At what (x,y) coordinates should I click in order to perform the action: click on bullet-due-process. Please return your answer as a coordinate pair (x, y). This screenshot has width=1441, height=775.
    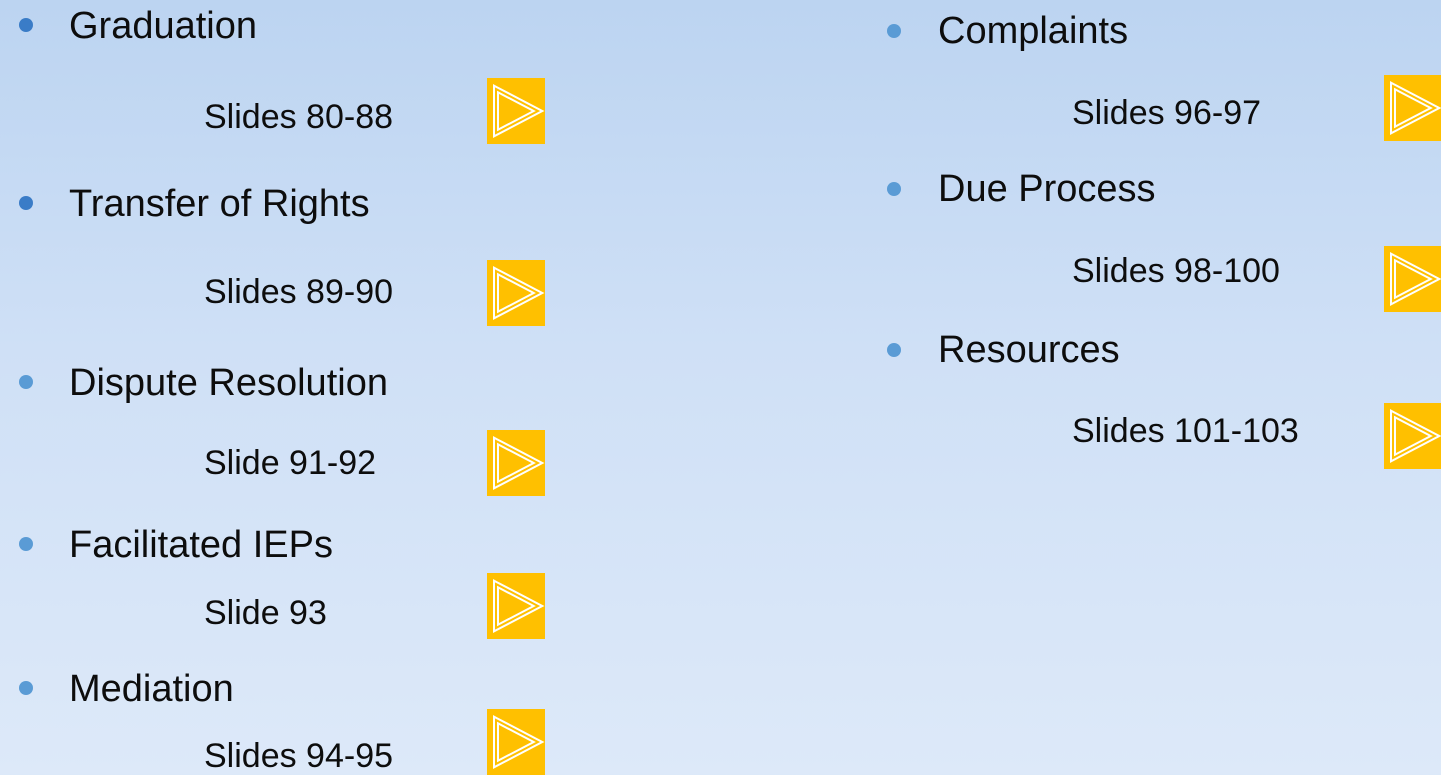
    Looking at the image, I should click on (894, 189).